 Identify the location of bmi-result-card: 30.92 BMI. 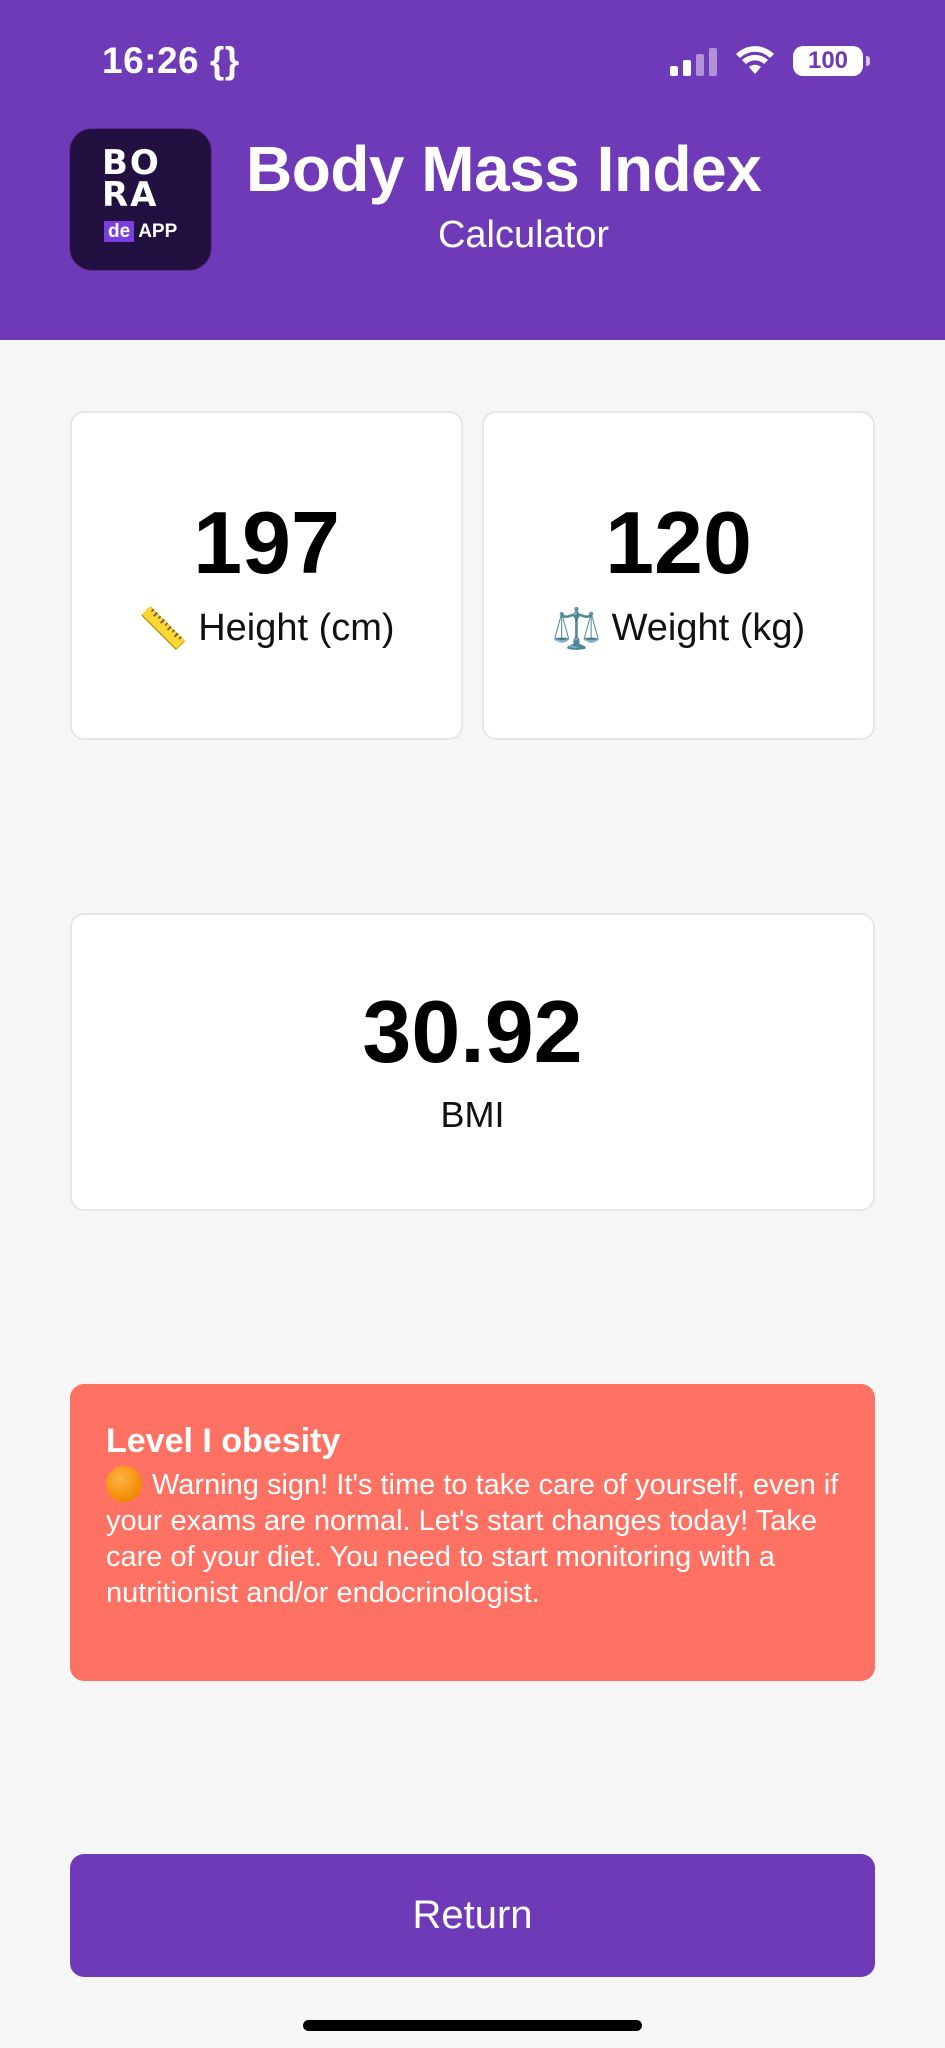
(472, 1062).